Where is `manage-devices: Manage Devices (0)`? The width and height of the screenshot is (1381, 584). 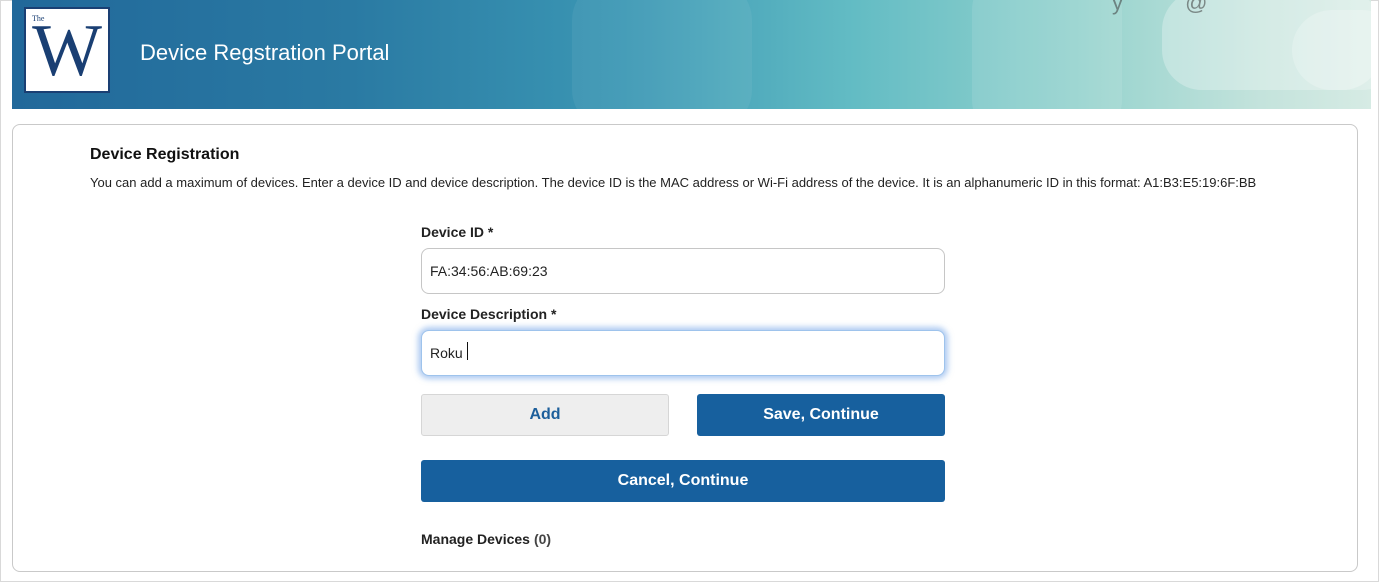 manage-devices: Manage Devices (0) is located at coordinates (486, 539).